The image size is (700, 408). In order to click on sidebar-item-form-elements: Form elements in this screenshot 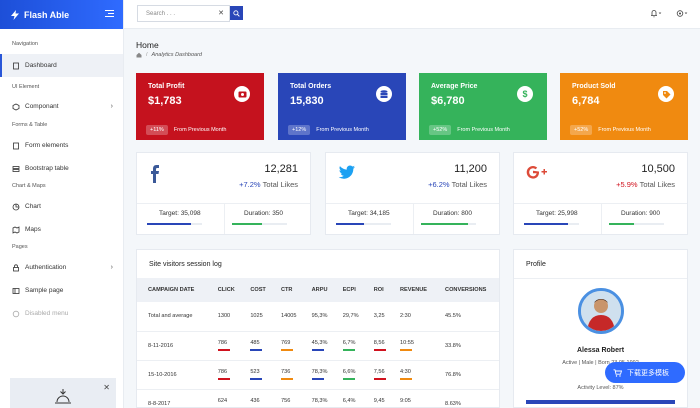, I will do `click(61, 145)`.